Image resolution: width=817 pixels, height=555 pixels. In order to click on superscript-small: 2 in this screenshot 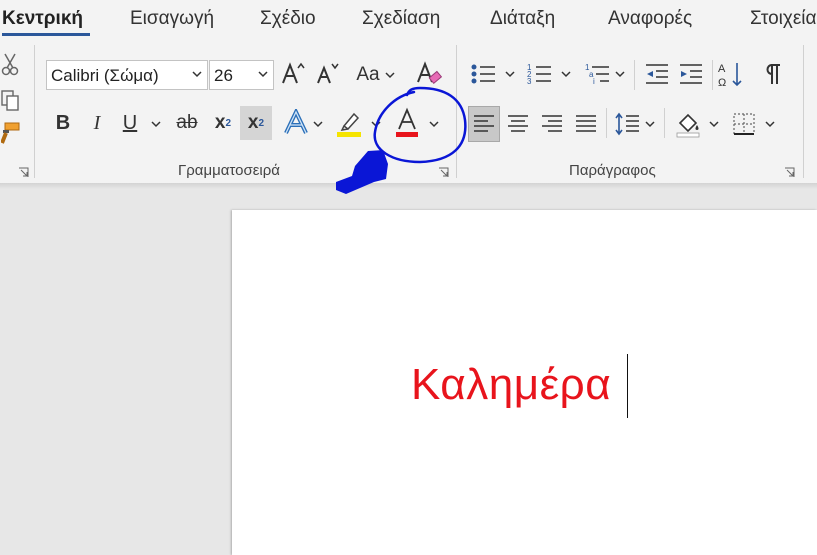, I will do `click(261, 123)`.